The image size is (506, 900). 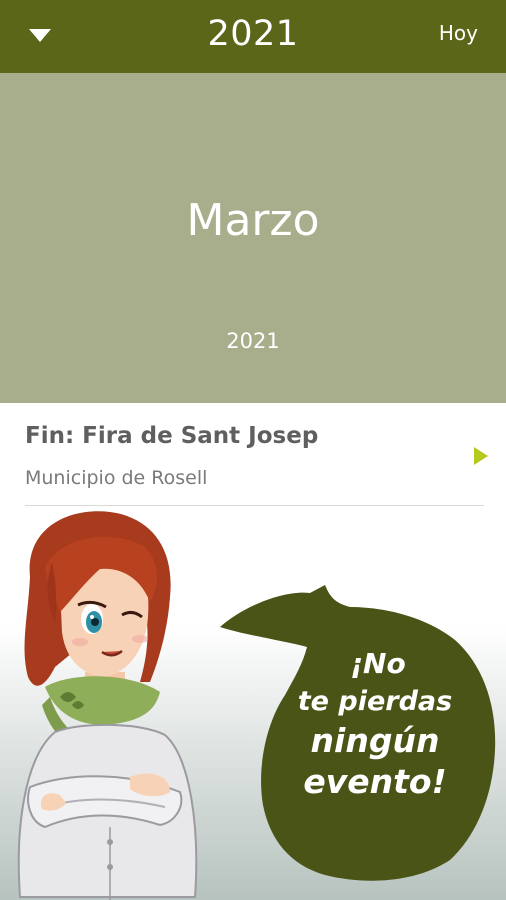 What do you see at coordinates (458, 33) in the screenshot?
I see `today-button: Hoy` at bounding box center [458, 33].